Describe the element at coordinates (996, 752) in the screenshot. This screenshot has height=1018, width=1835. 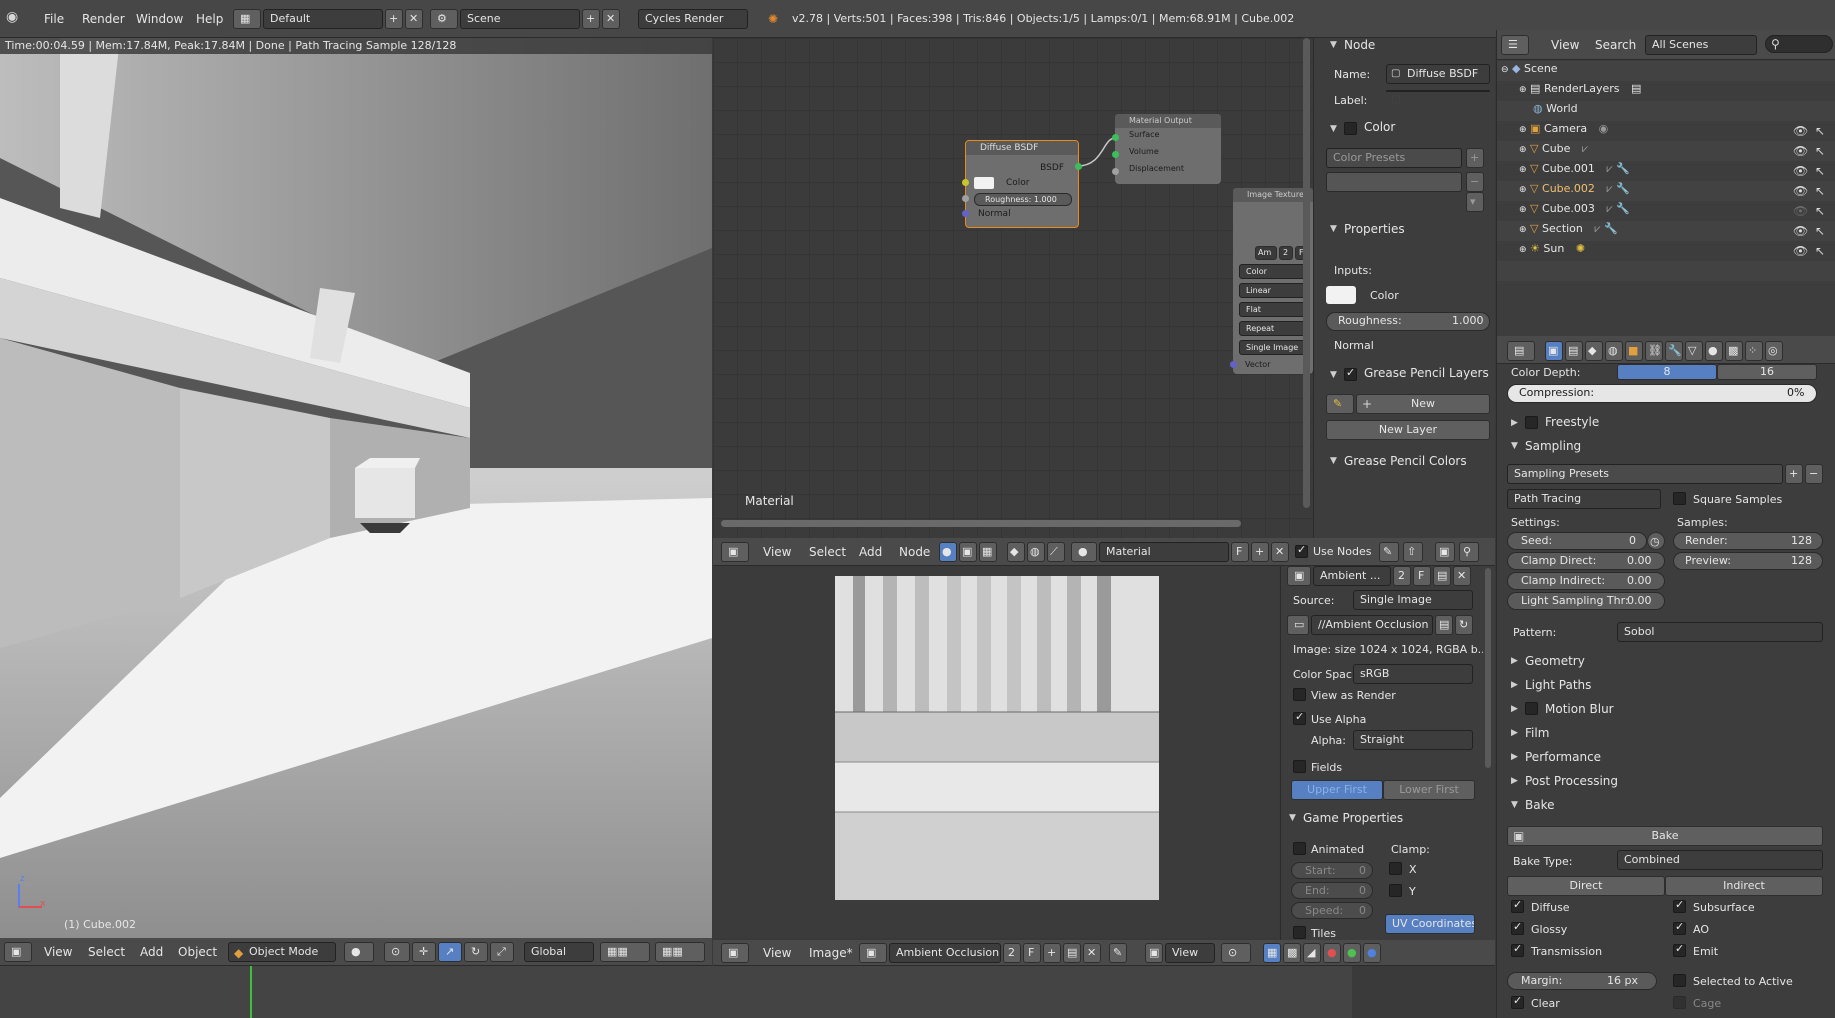
I see `image-editor` at that location.